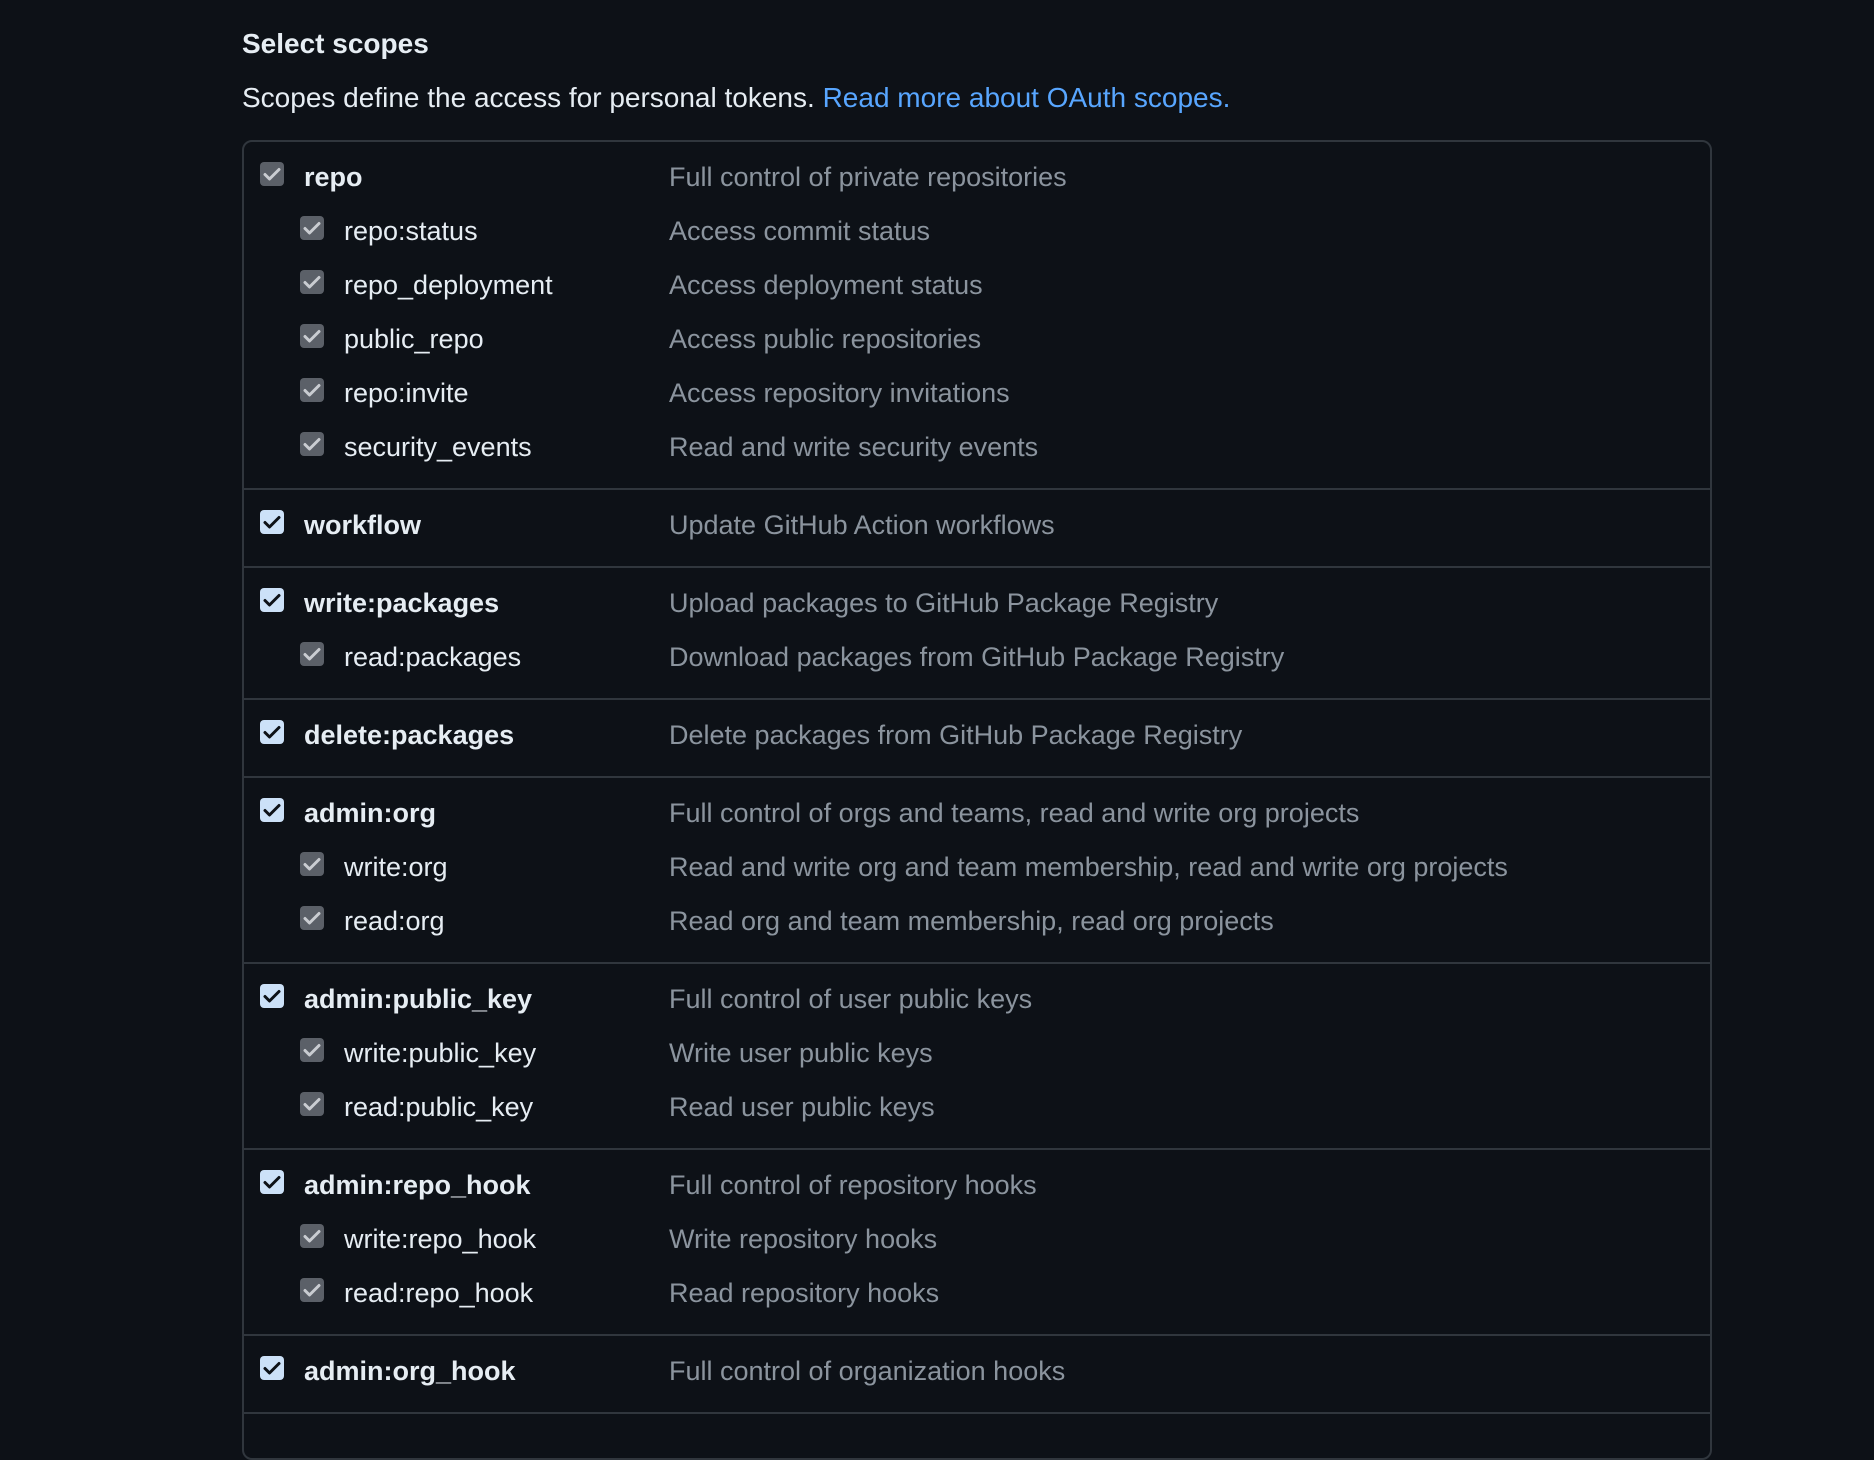  I want to click on checkbox-repo-status, so click(312, 228).